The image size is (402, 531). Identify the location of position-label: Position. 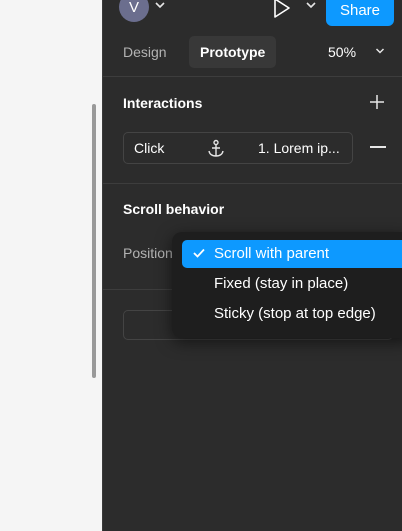
(148, 253).